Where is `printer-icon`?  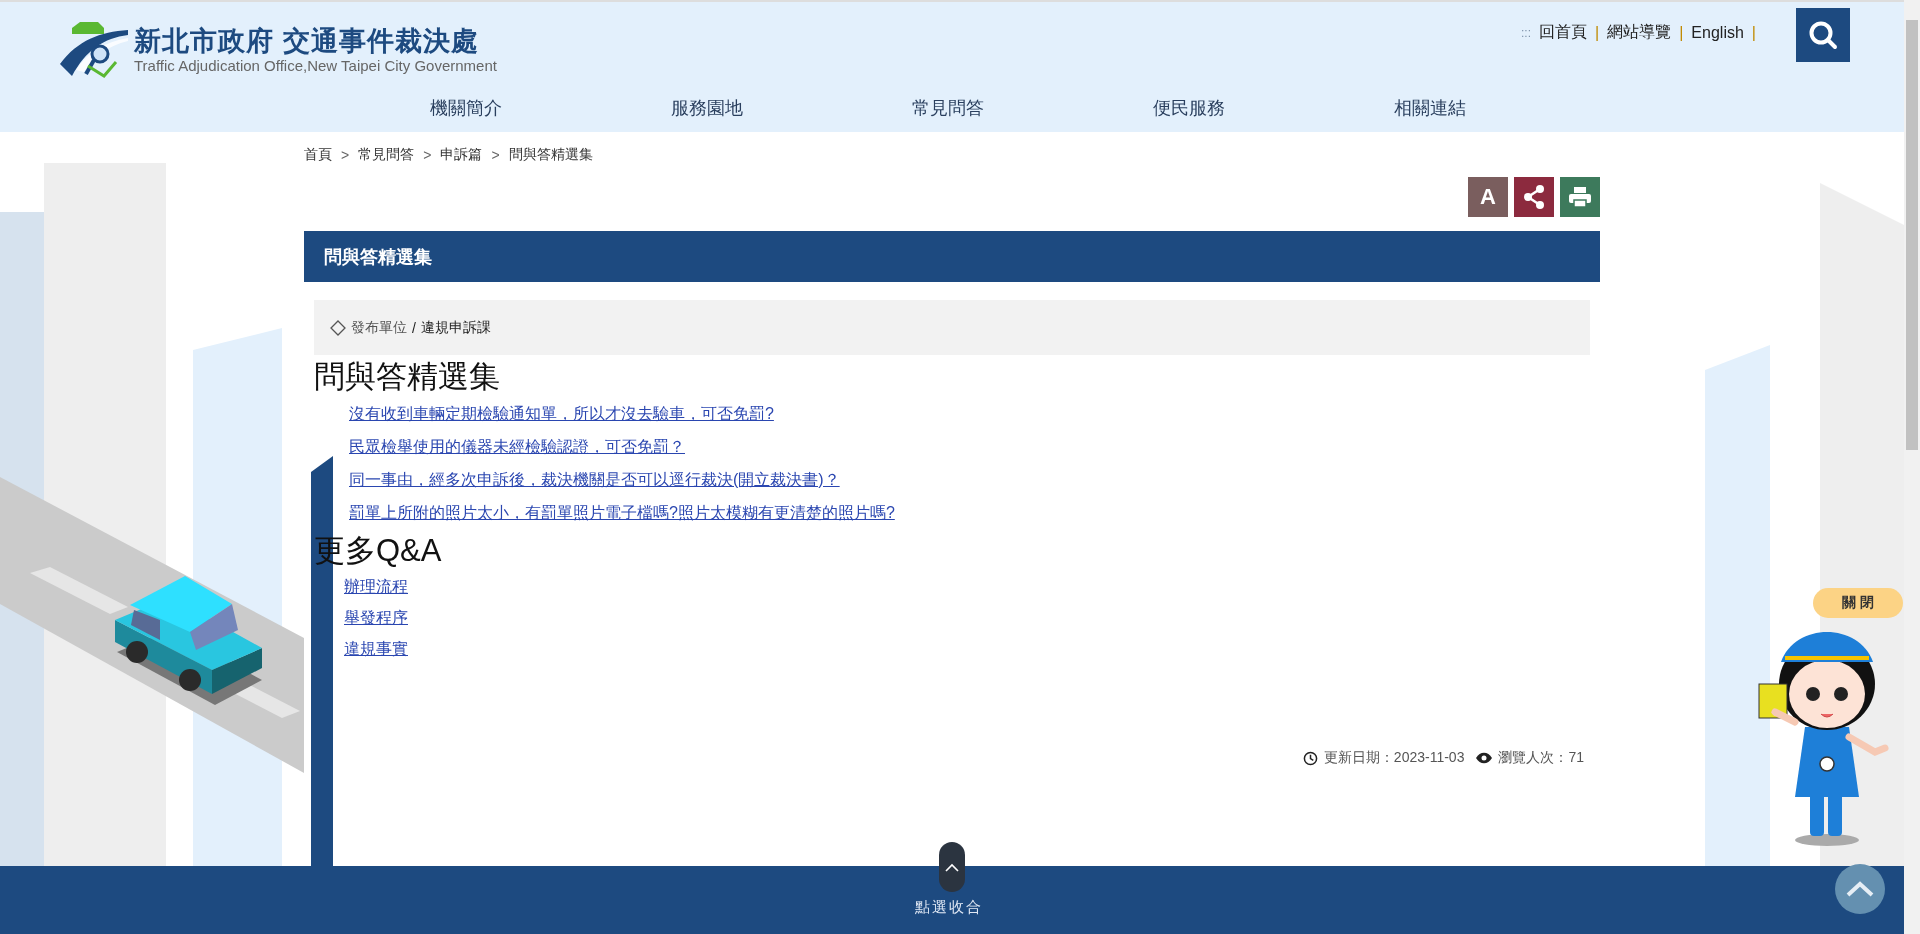
printer-icon is located at coordinates (1580, 197).